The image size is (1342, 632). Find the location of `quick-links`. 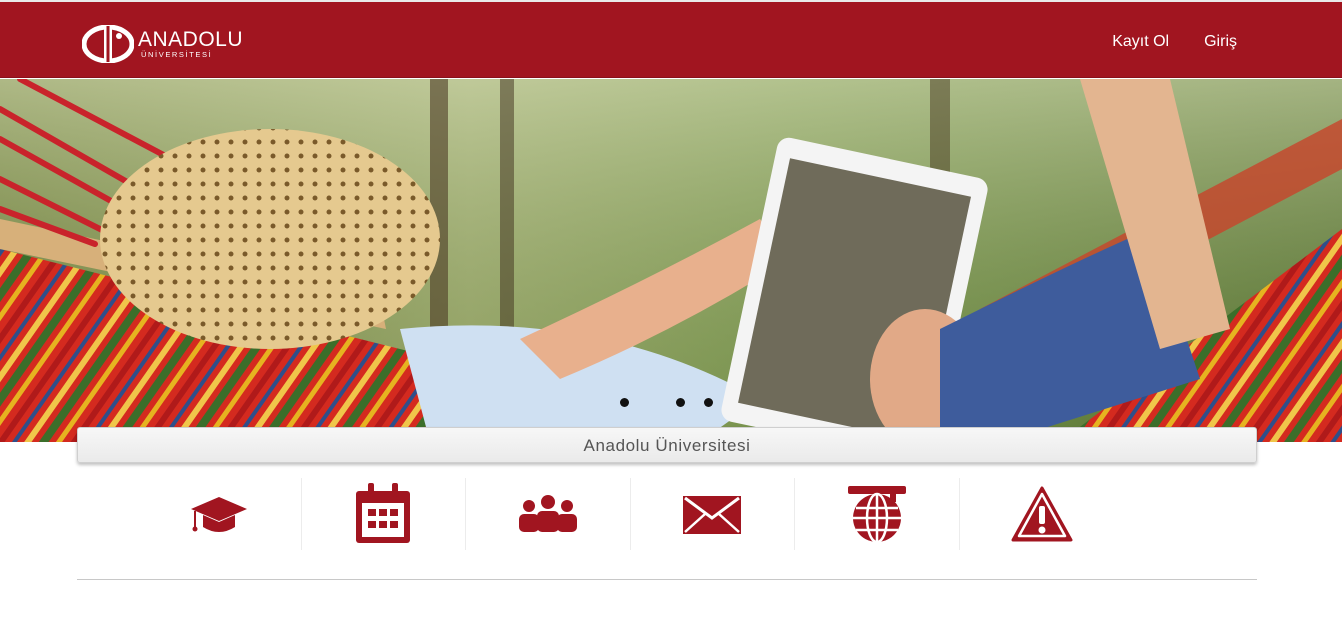

quick-links is located at coordinates (630, 514).